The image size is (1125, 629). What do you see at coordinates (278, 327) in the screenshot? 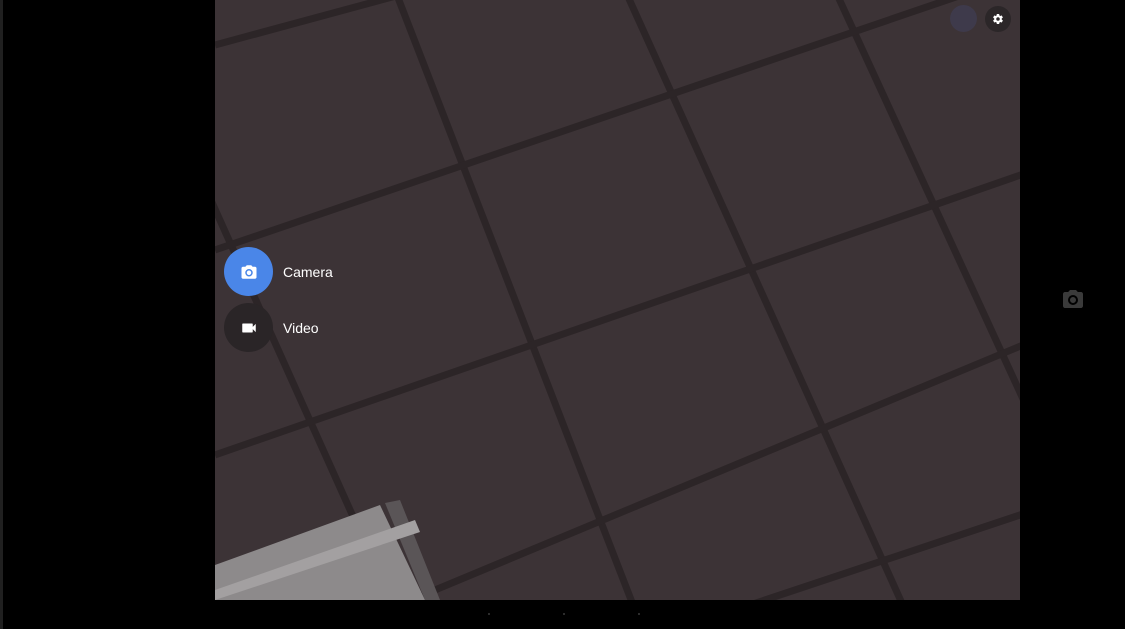
I see `mode-video-item: Video` at bounding box center [278, 327].